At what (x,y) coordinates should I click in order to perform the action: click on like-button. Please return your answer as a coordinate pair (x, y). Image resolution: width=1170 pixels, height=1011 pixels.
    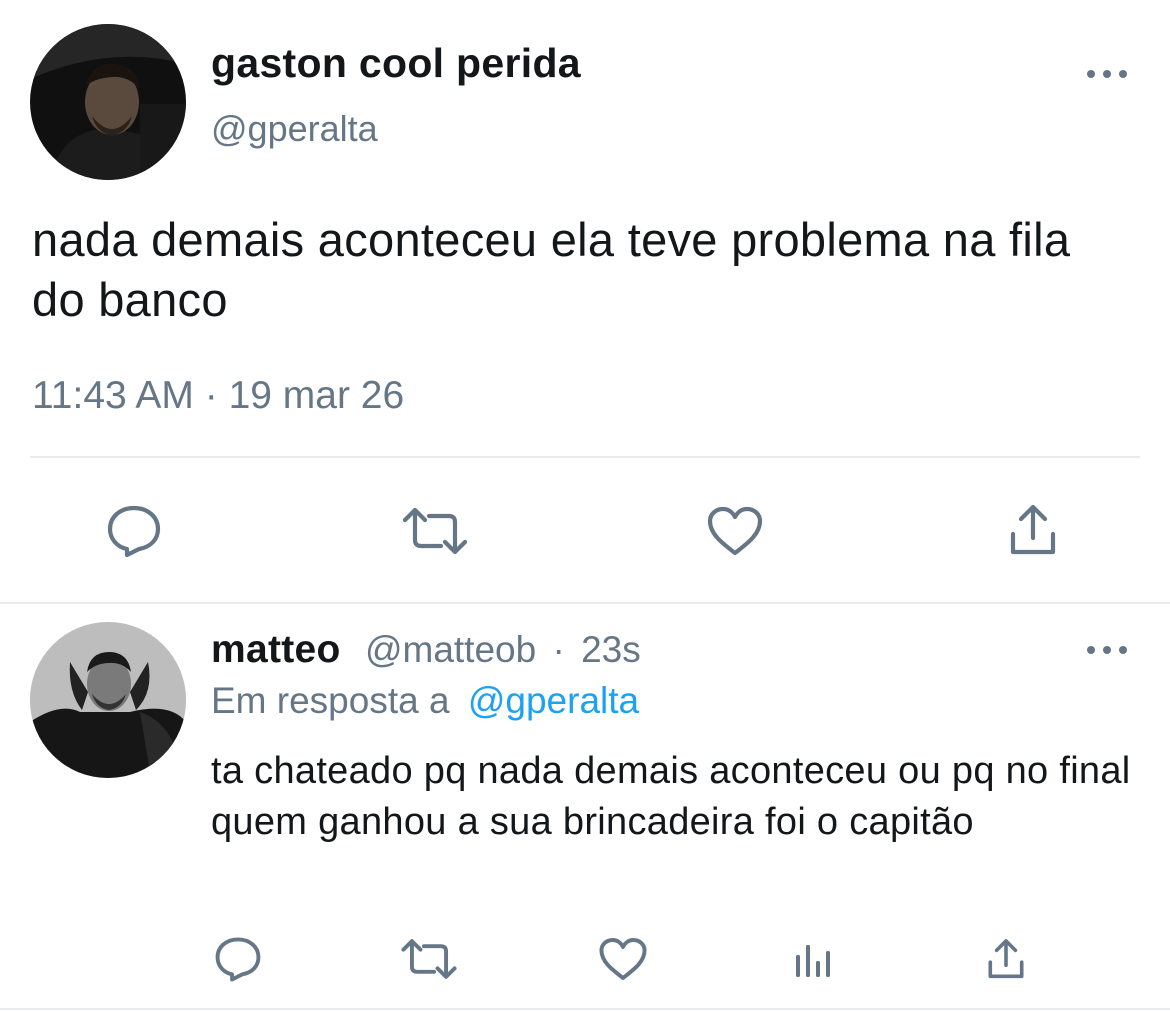
    Looking at the image, I should click on (735, 531).